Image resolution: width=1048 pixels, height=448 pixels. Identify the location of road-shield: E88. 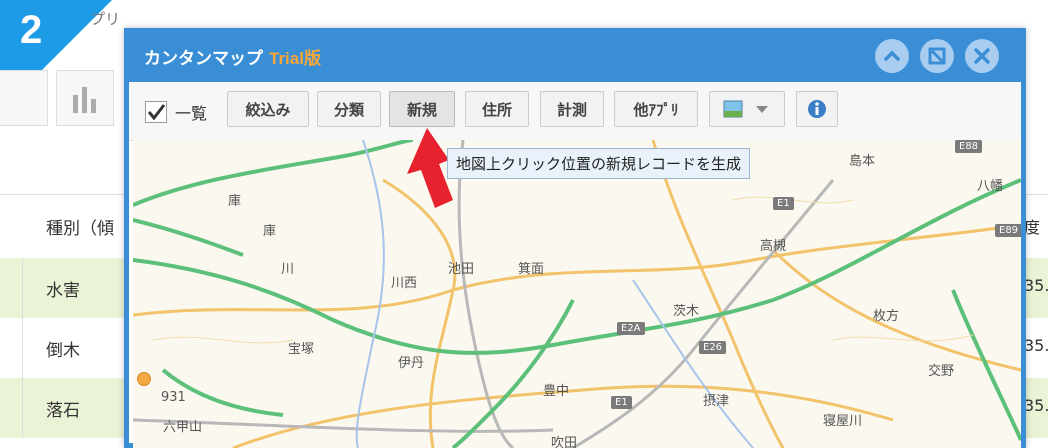
(969, 146).